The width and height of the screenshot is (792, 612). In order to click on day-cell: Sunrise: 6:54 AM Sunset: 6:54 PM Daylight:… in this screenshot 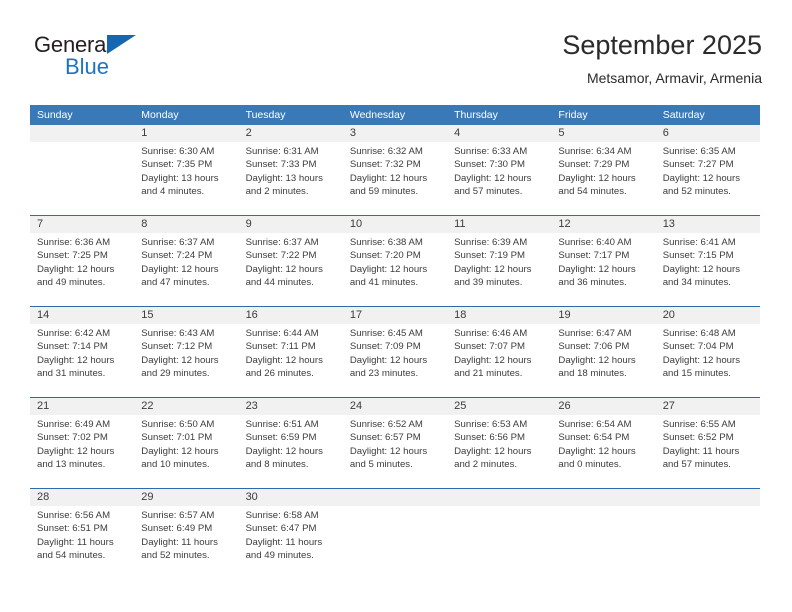, I will do `click(603, 451)`.